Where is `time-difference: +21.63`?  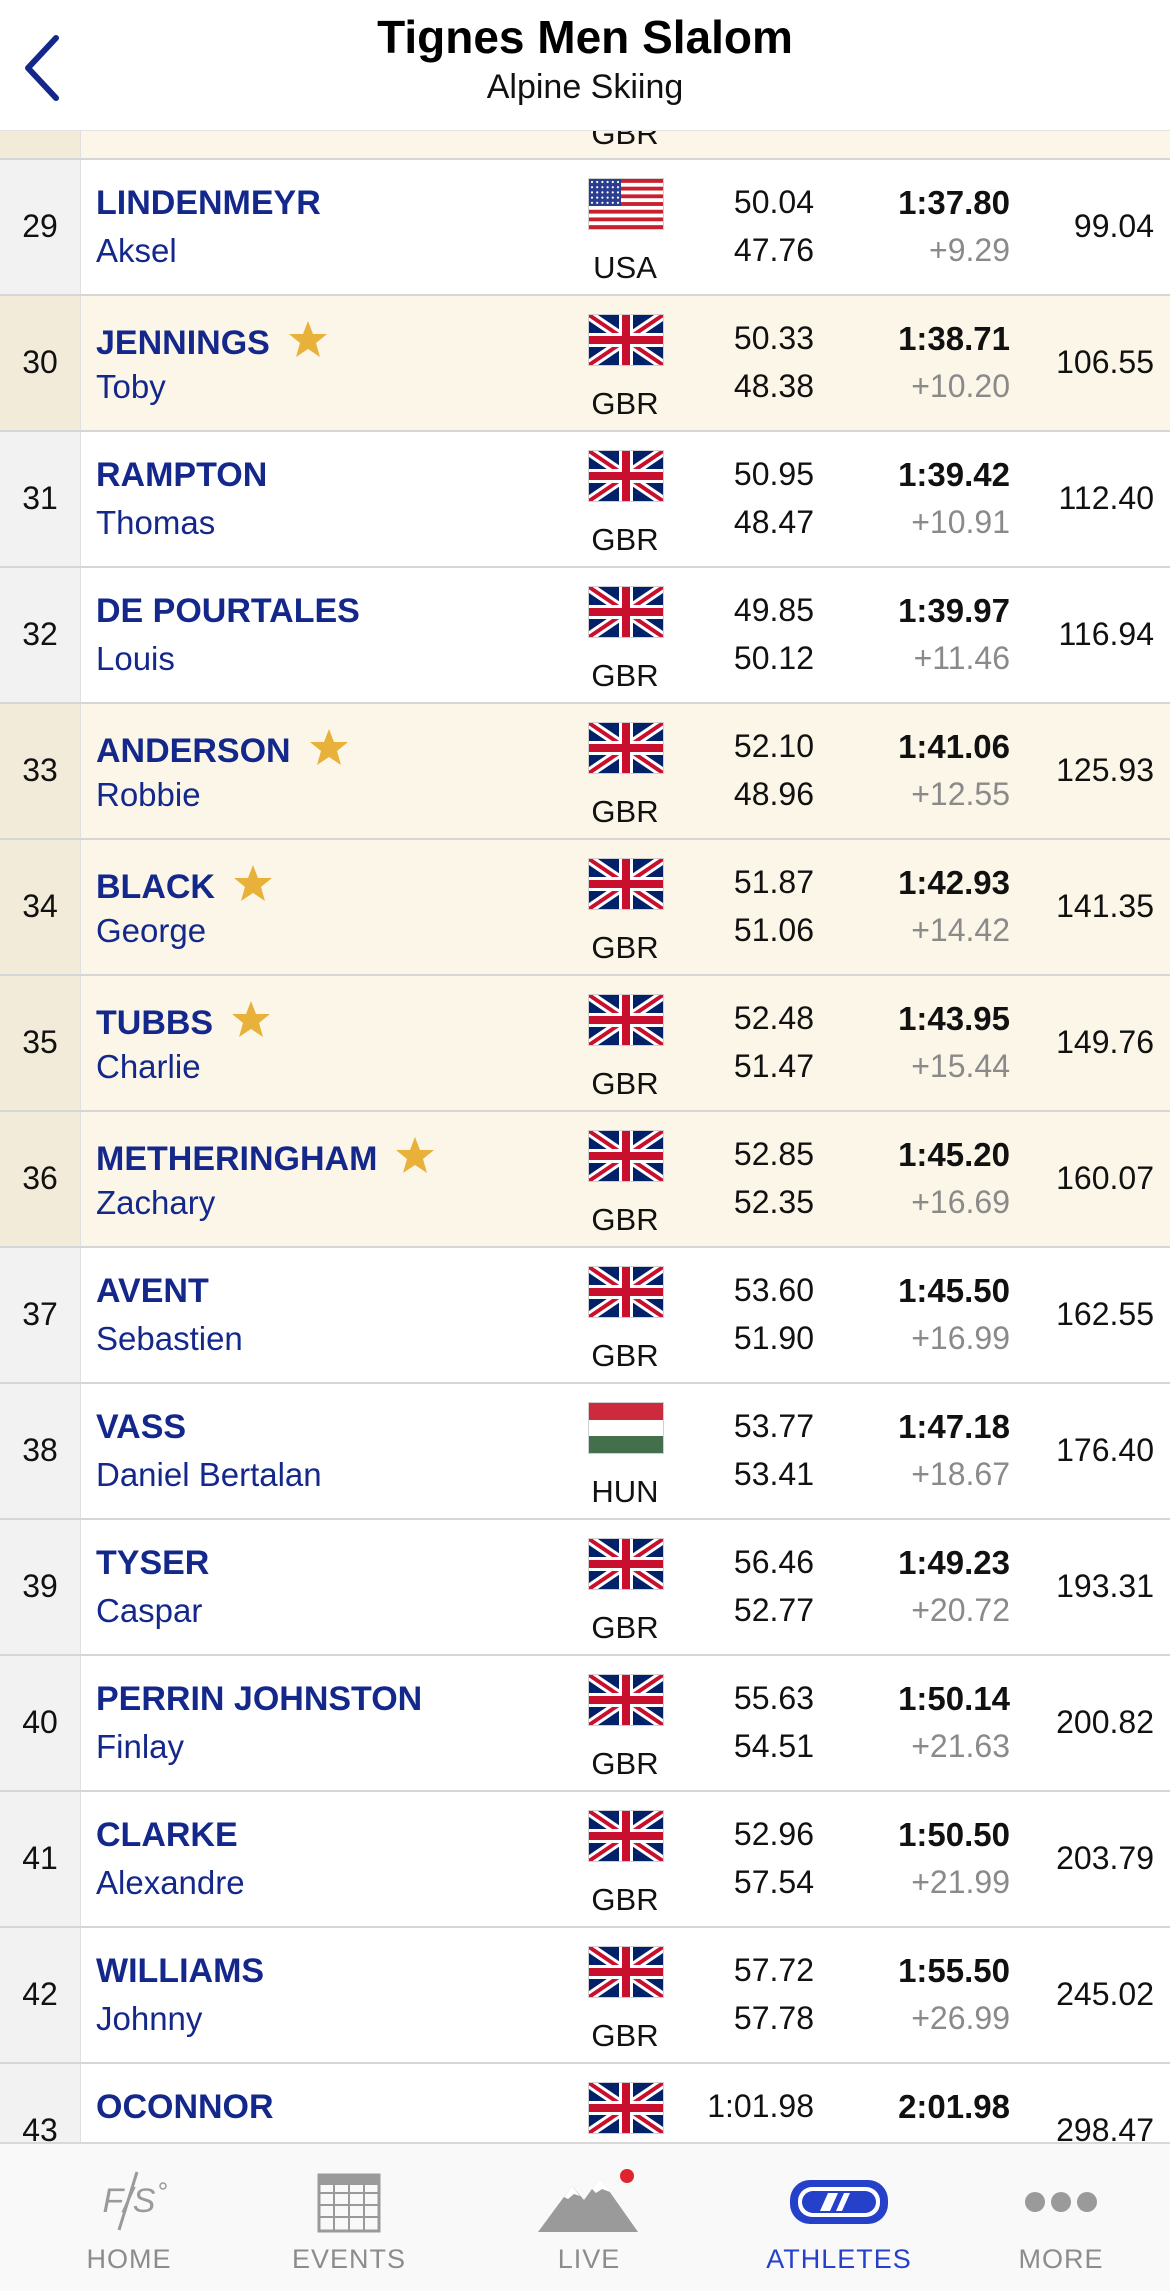 time-difference: +21.63 is located at coordinates (960, 1746).